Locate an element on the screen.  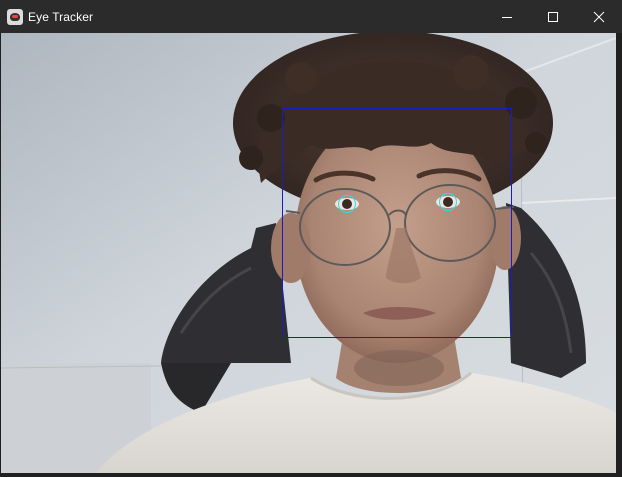
minimize-icon is located at coordinates (507, 17).